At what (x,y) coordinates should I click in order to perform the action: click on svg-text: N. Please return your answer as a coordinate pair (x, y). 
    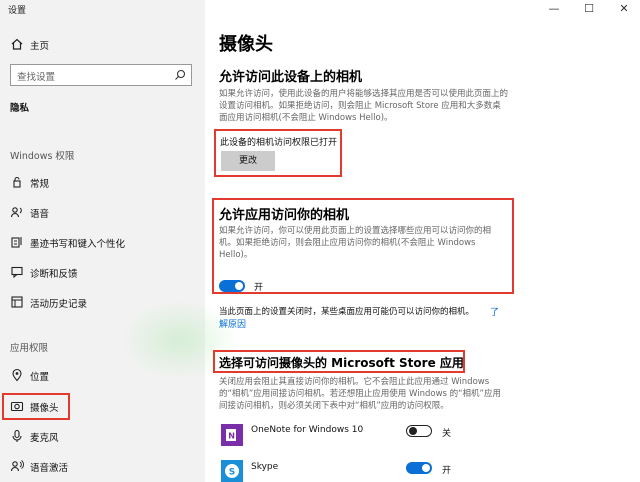
    Looking at the image, I should click on (231, 436).